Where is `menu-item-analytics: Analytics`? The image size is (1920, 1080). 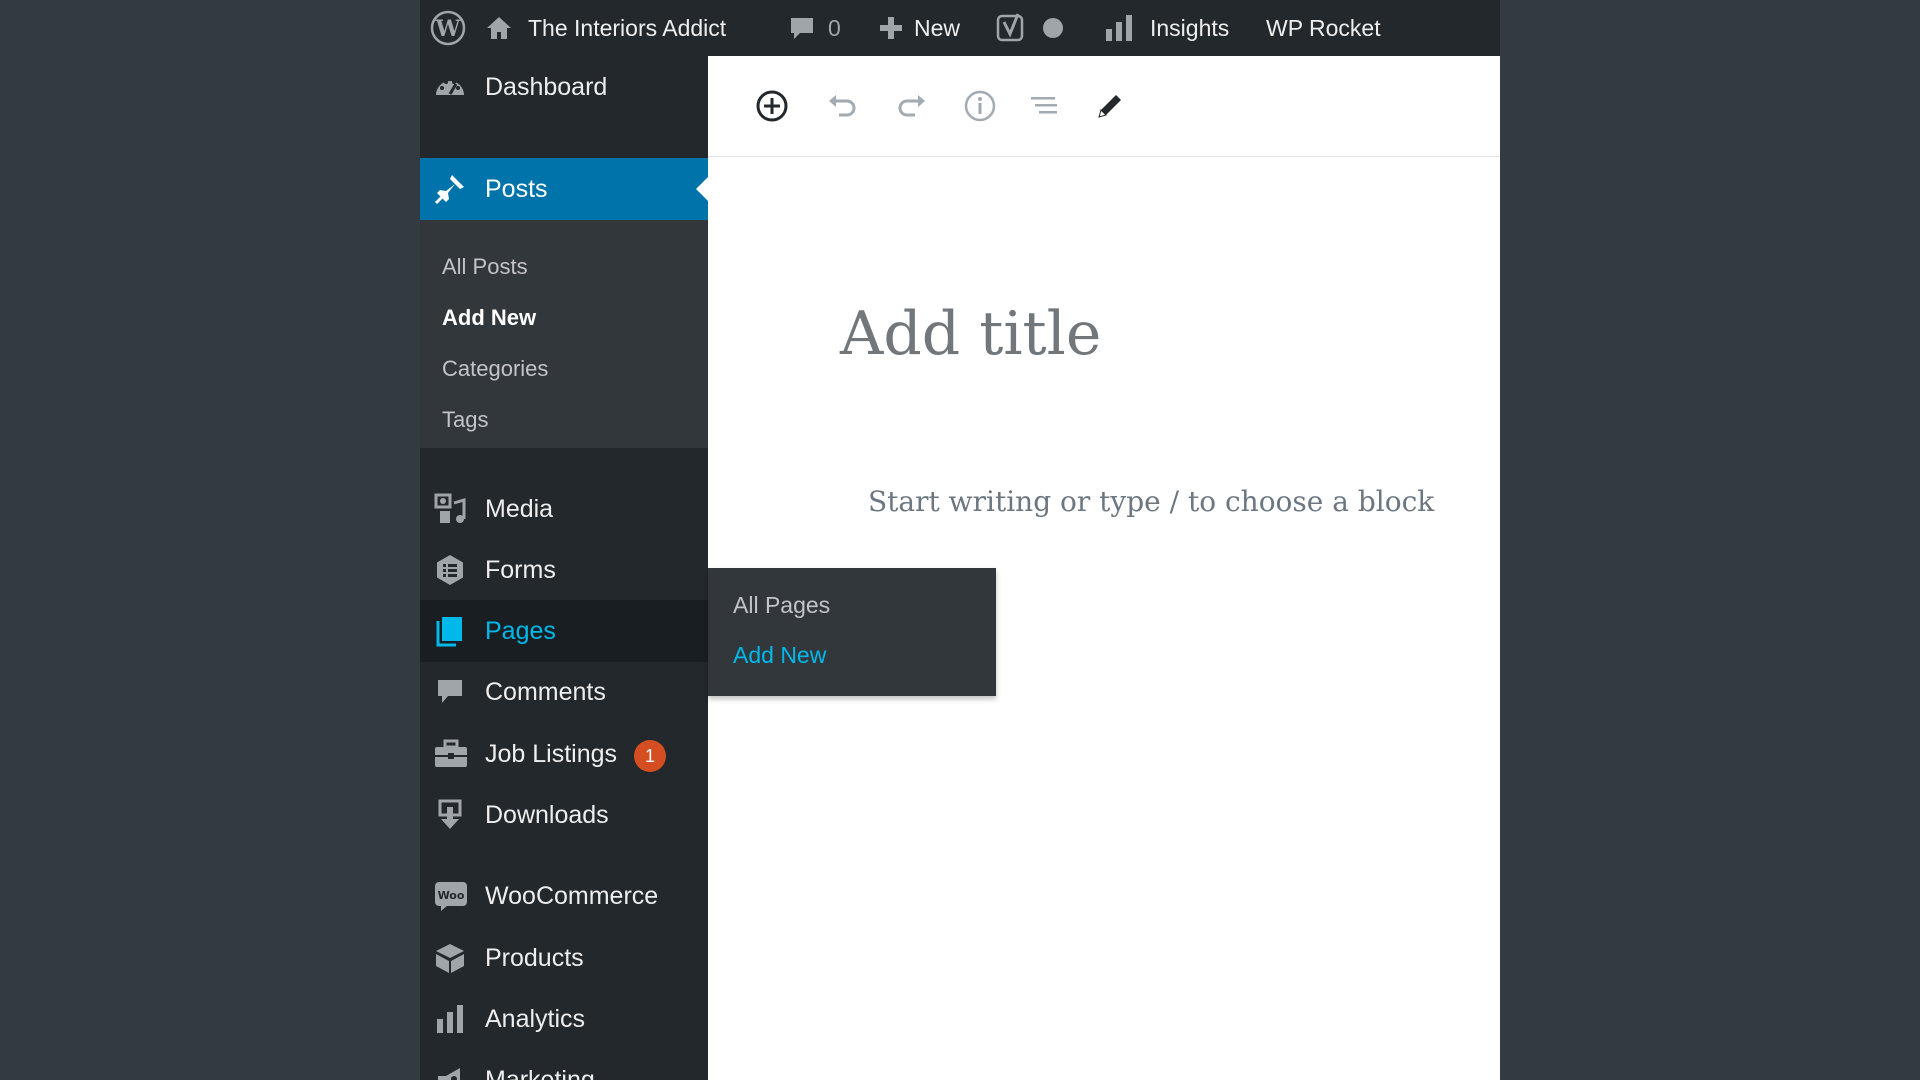
menu-item-analytics: Analytics is located at coordinates (564, 1019).